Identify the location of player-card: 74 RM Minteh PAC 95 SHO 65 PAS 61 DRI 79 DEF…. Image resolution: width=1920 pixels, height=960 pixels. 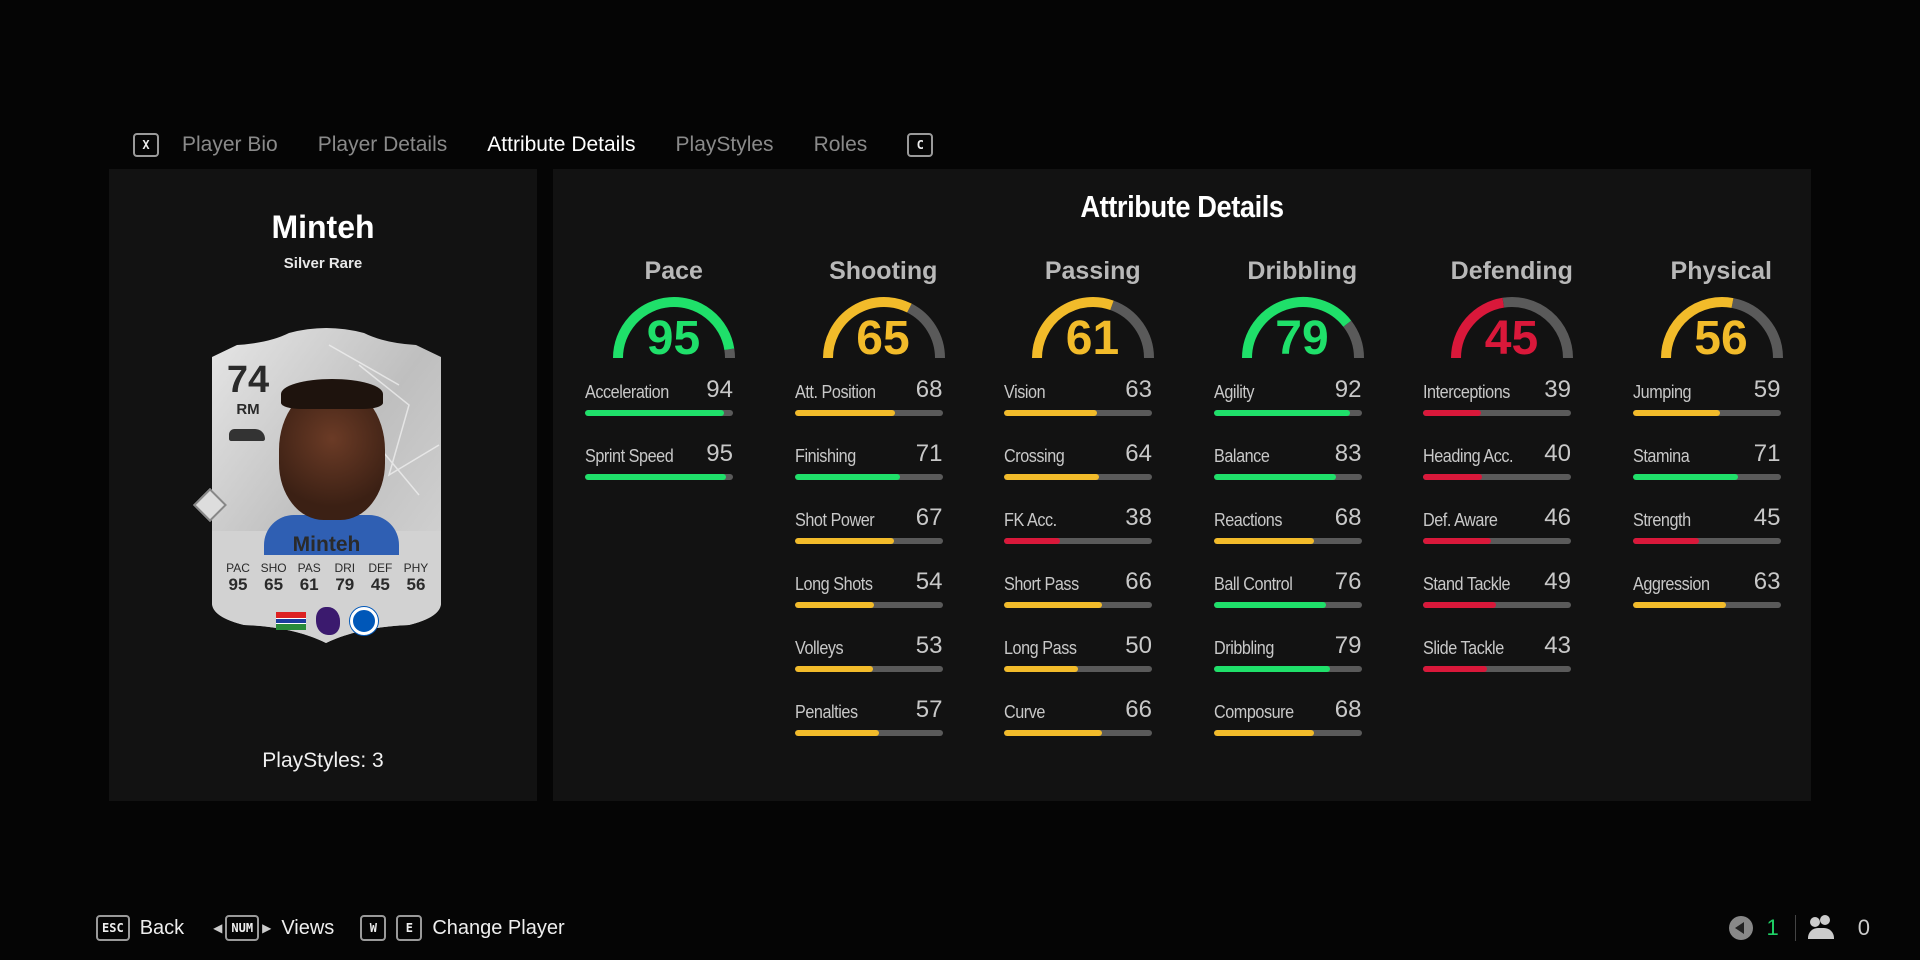
(318, 485).